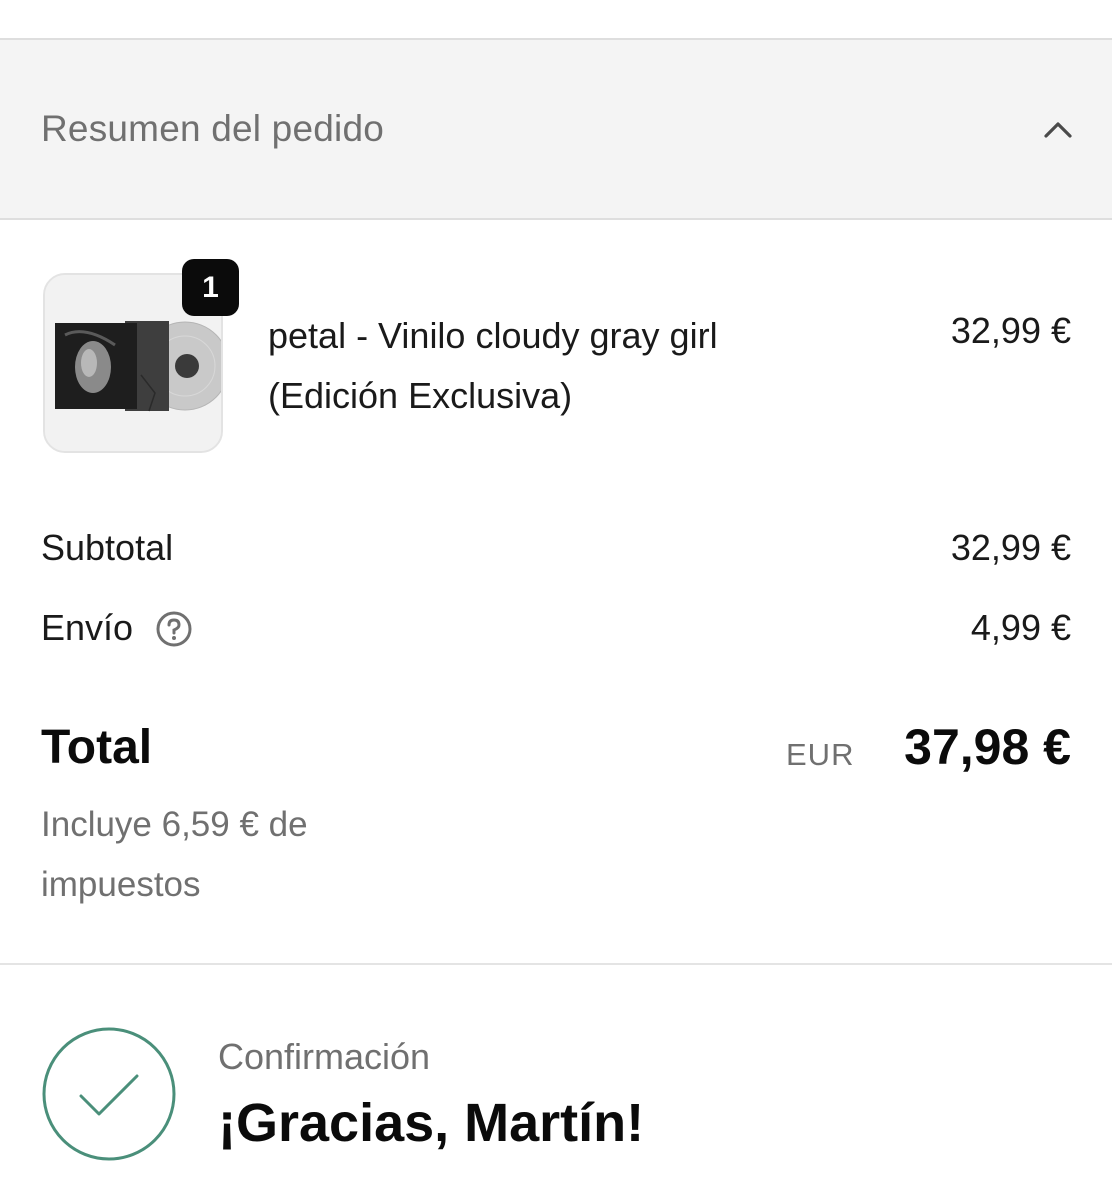 This screenshot has height=1200, width=1112. What do you see at coordinates (1020, 627) in the screenshot?
I see `shipping-value: 4,99 €` at bounding box center [1020, 627].